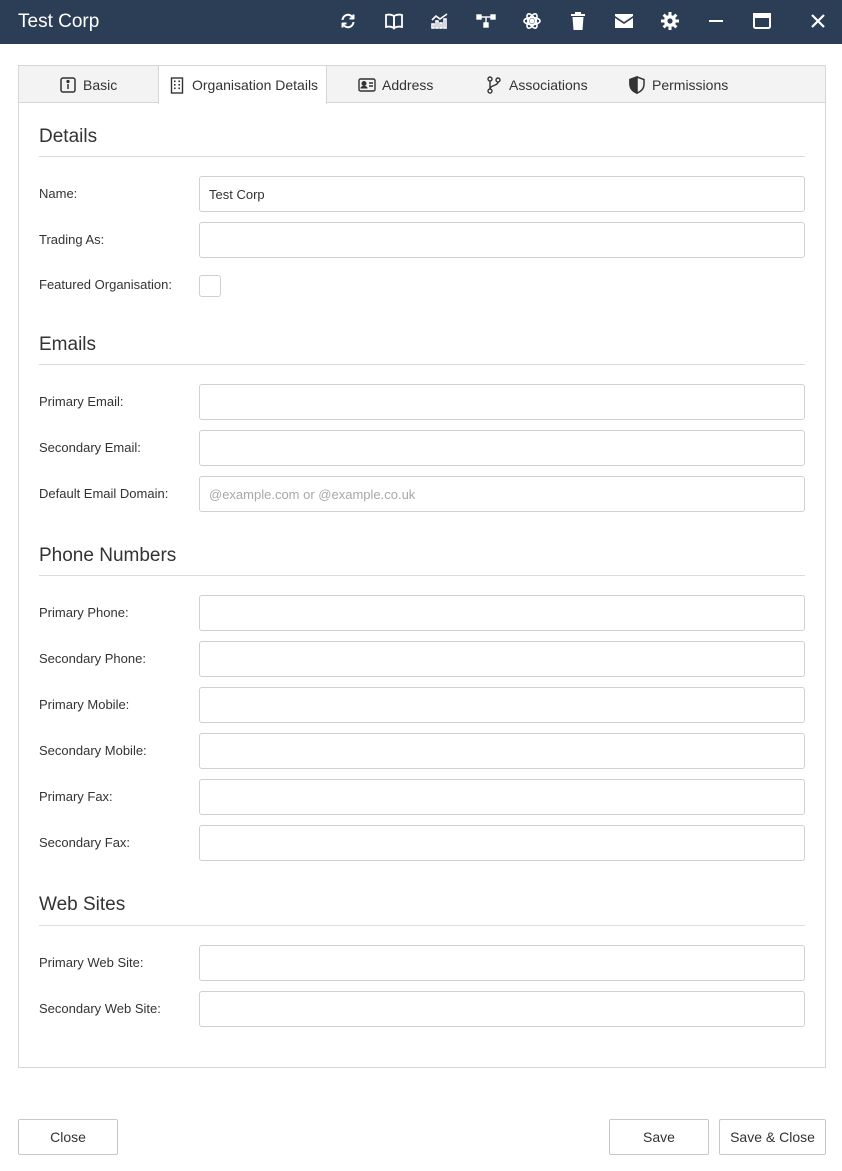  What do you see at coordinates (104, 493) in the screenshot?
I see `default-email-domain-label: Default Email Domain:` at bounding box center [104, 493].